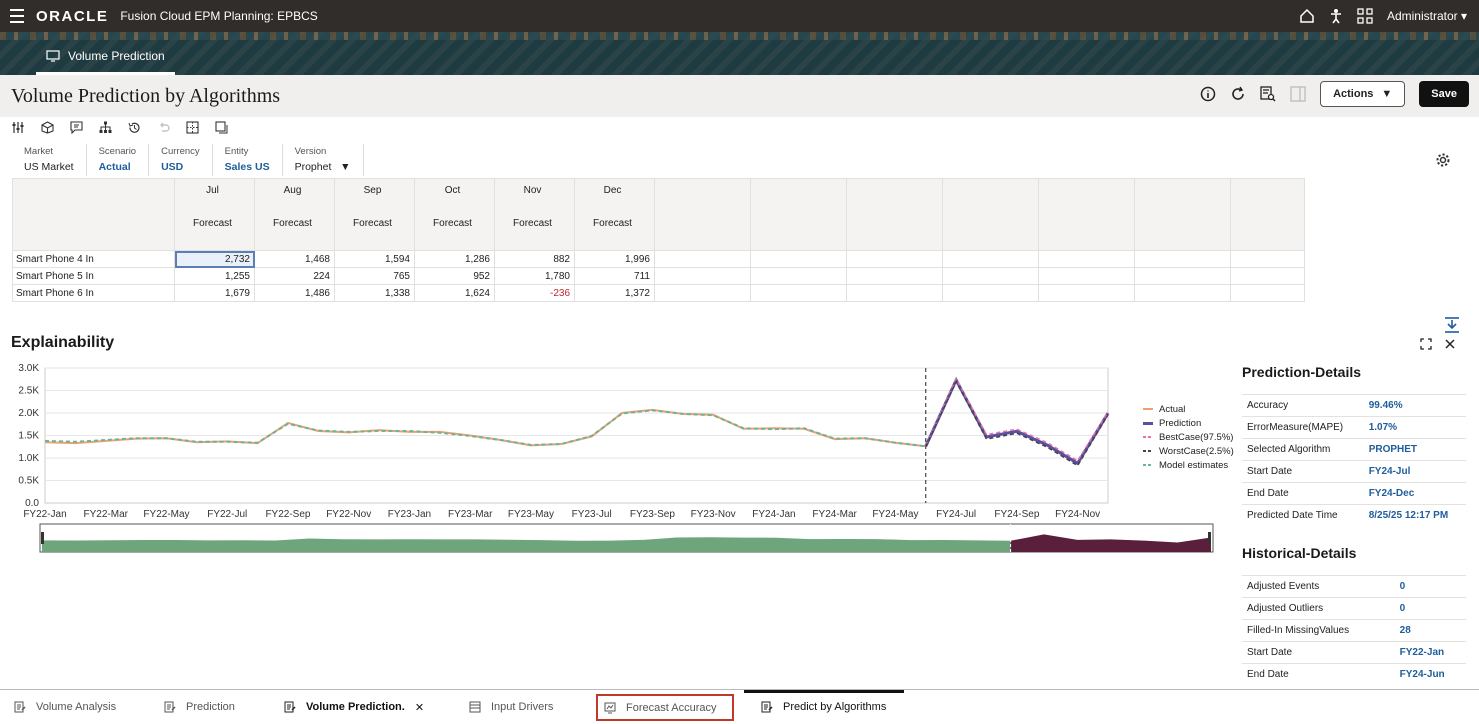  What do you see at coordinates (65, 707) in the screenshot?
I see `tab-volume-analysis: Volume Analysis` at bounding box center [65, 707].